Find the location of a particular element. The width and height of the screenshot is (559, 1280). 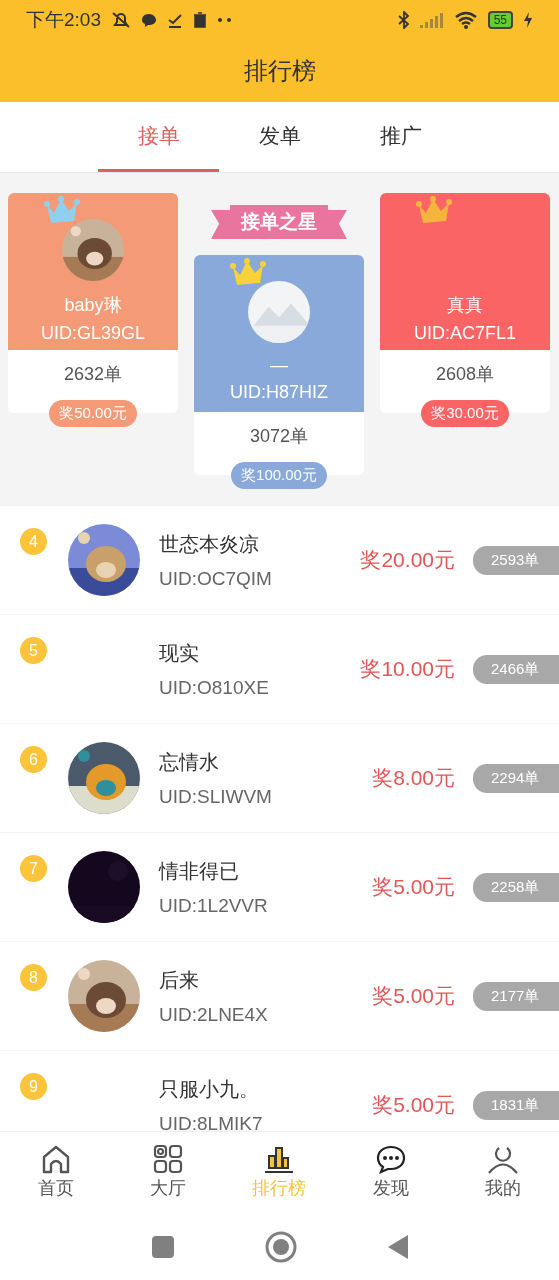

nav-tab: 发现 is located at coordinates (391, 1172).